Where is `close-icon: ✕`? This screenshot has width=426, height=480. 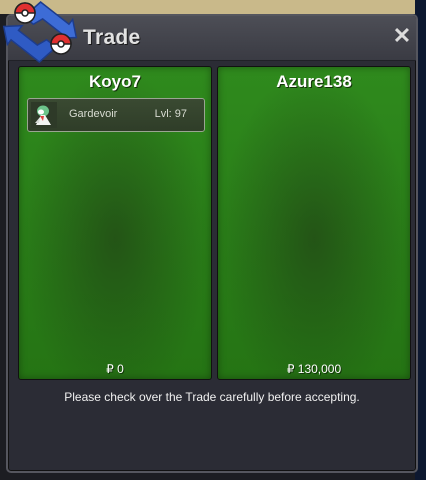 close-icon: ✕ is located at coordinates (402, 36).